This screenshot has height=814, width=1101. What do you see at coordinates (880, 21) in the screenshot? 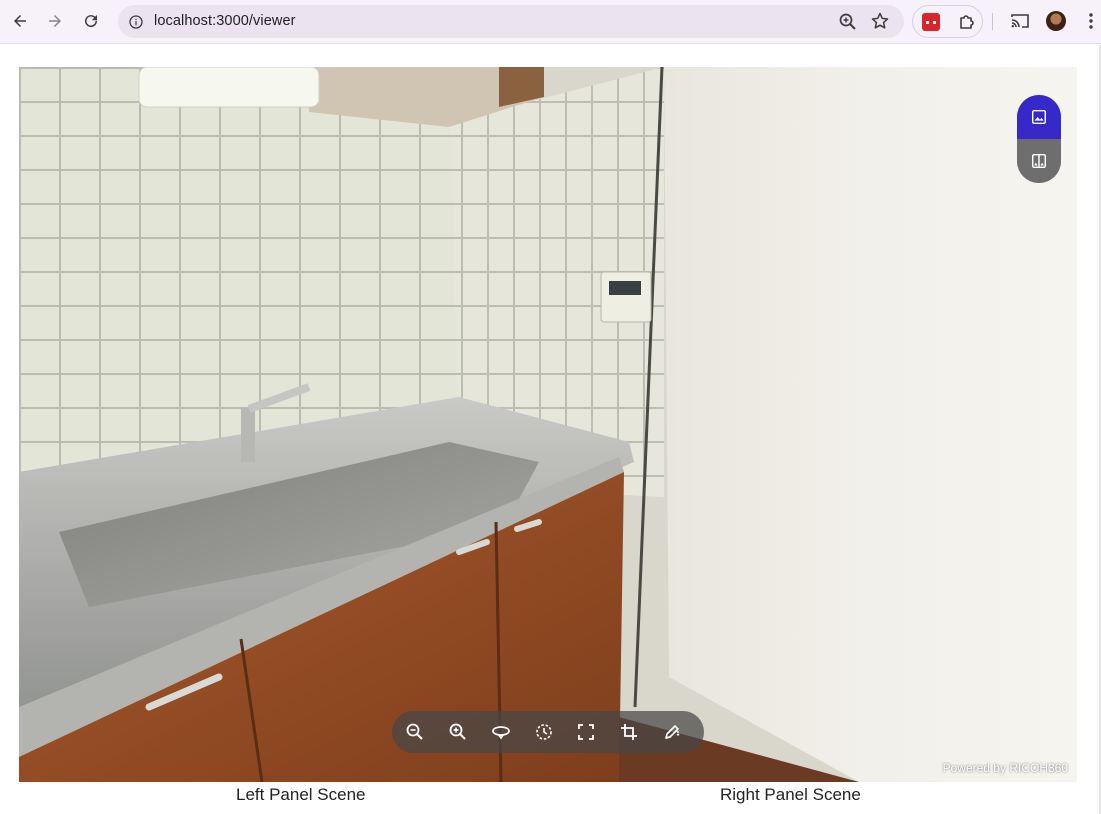
I see `bookmark-star-icon` at bounding box center [880, 21].